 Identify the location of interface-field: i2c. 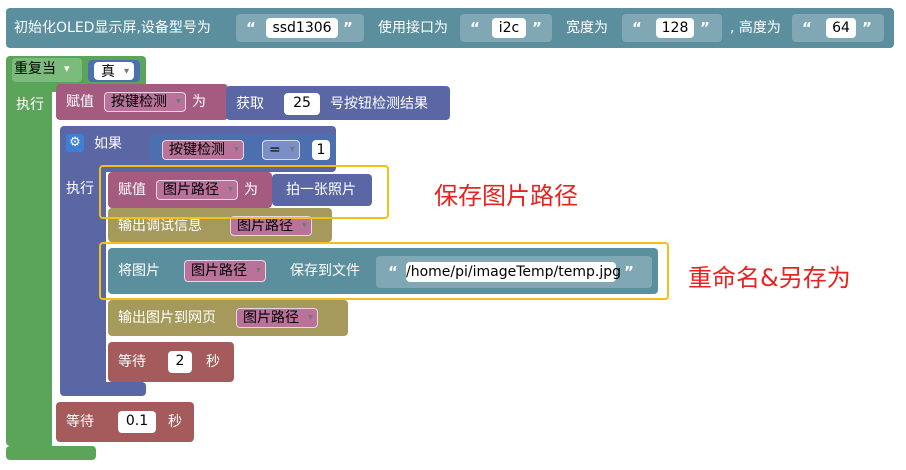
(509, 28).